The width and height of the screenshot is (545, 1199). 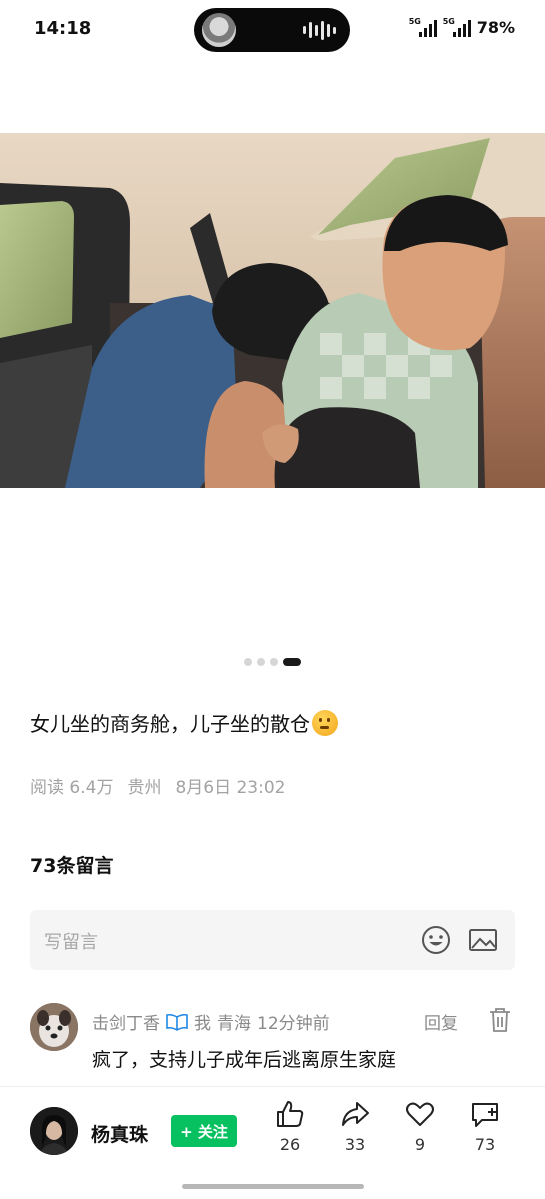 What do you see at coordinates (202, 1024) in the screenshot?
I see `comment-me-label: 我` at bounding box center [202, 1024].